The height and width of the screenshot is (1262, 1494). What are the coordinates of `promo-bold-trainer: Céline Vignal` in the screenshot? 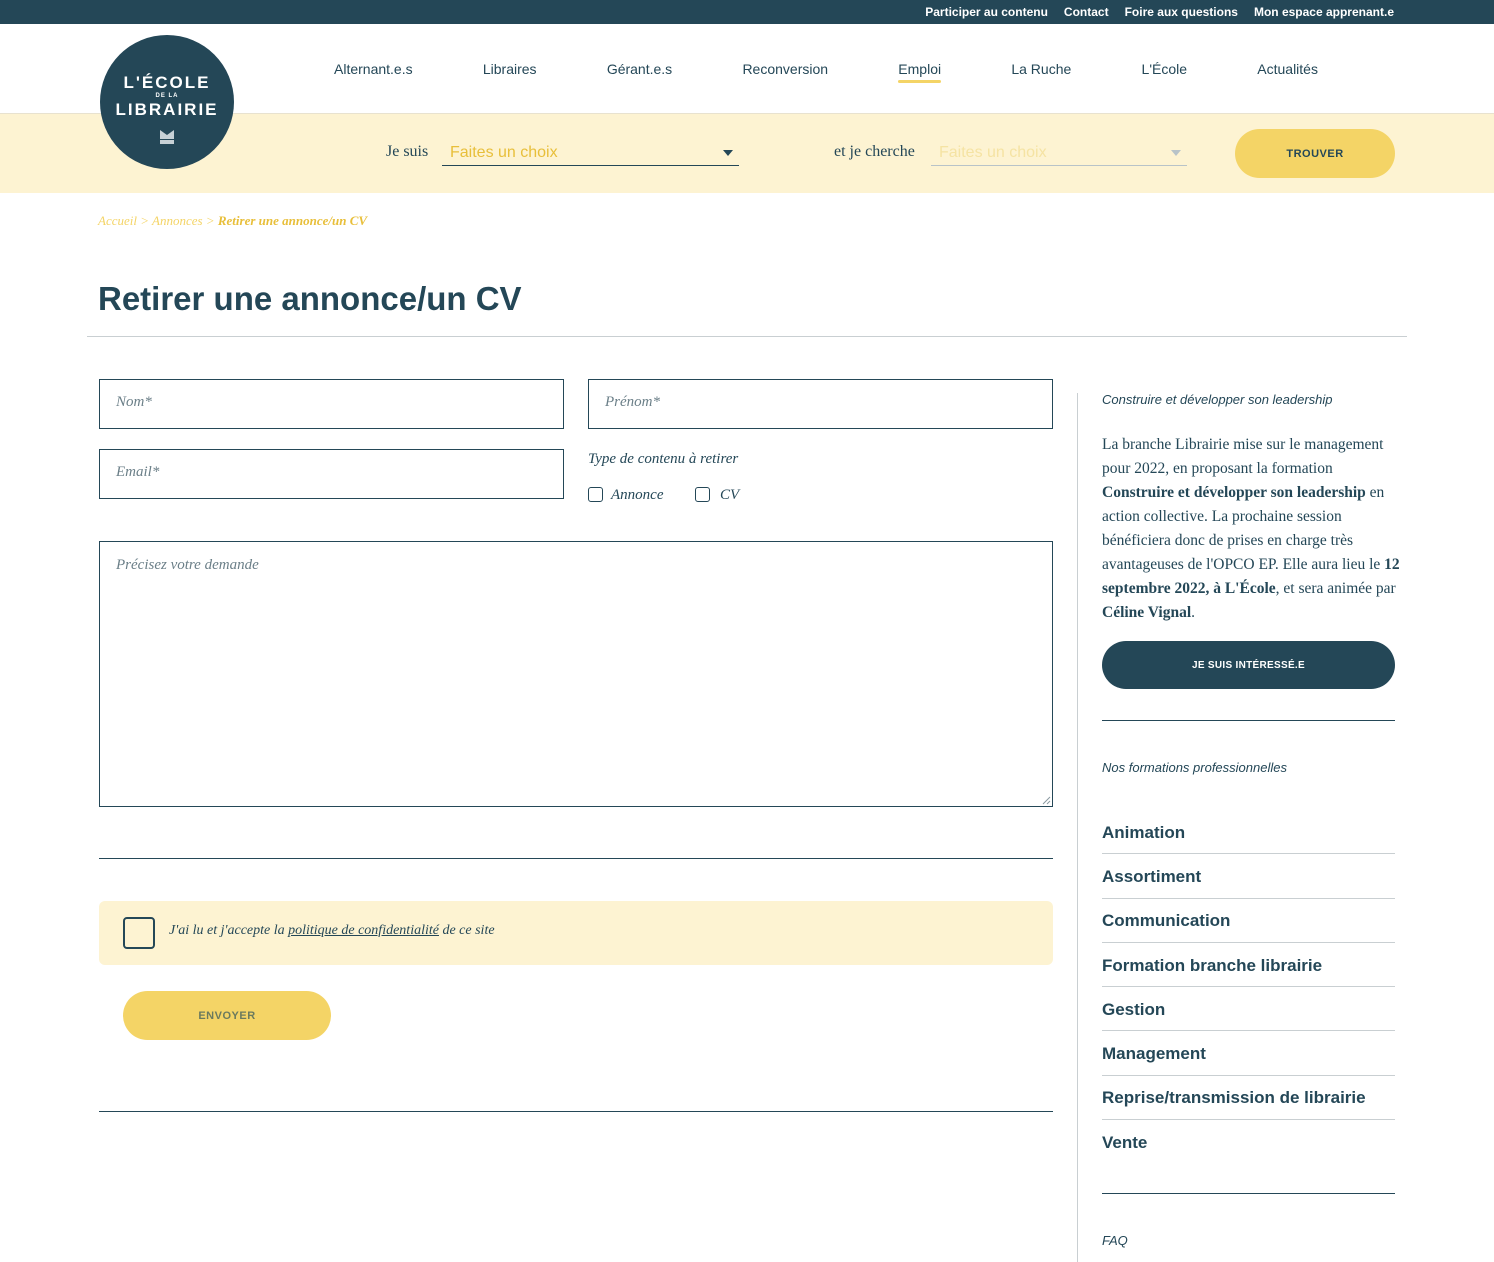 It's located at (1147, 612).